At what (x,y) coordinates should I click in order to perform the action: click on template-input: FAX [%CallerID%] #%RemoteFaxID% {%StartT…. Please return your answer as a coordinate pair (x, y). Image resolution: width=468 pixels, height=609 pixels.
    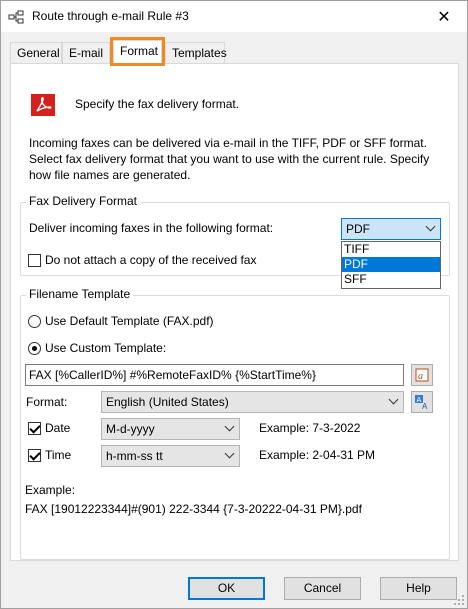
    Looking at the image, I should click on (214, 375).